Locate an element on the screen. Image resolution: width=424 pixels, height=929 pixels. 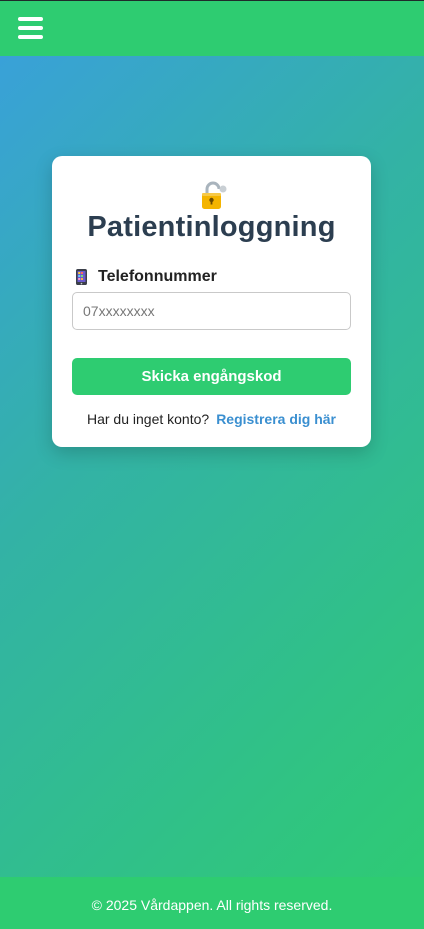
phone-label-row: Telefonnummer is located at coordinates (146, 277).